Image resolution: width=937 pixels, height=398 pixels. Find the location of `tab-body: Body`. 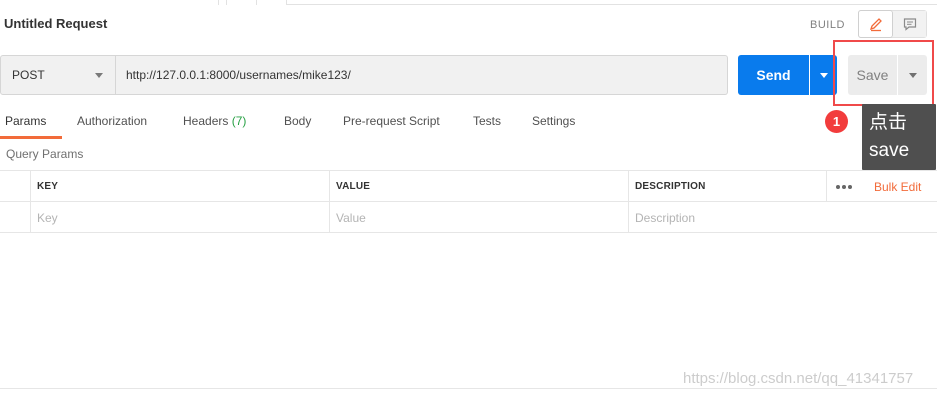

tab-body: Body is located at coordinates (297, 121).